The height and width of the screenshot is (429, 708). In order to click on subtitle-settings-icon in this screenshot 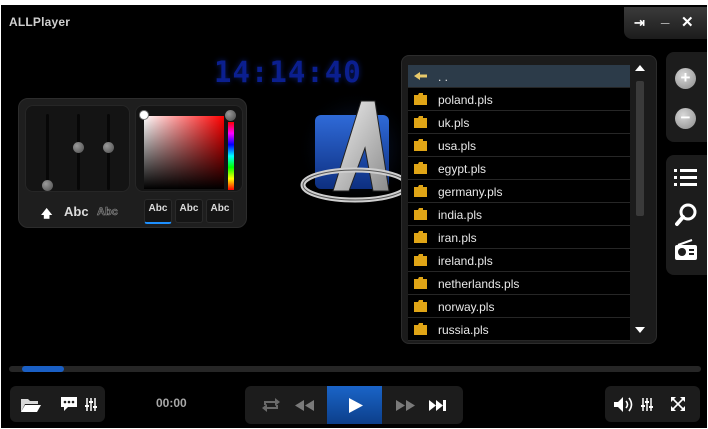, I will do `click(91, 404)`.